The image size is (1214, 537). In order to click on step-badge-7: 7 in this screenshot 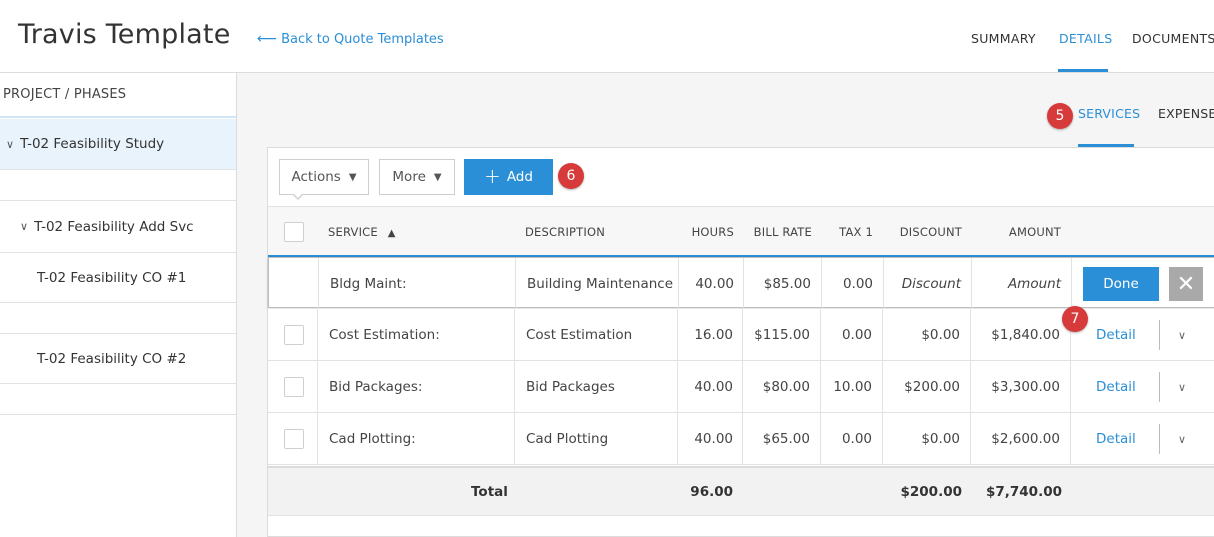, I will do `click(1075, 319)`.